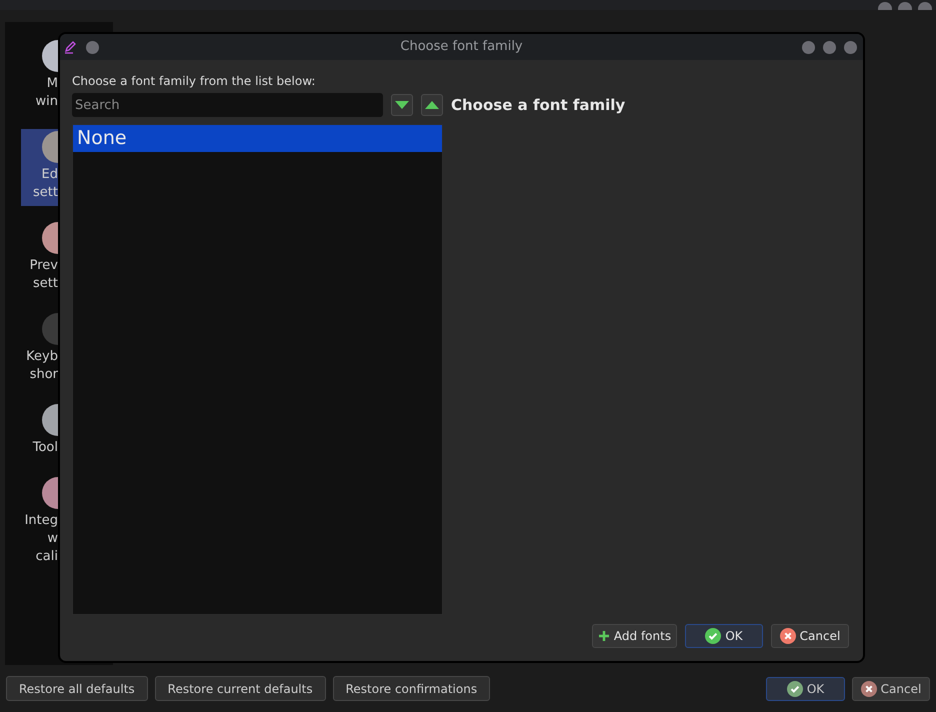 The width and height of the screenshot is (936, 712). Describe the element at coordinates (39, 76) in the screenshot. I see `sidebar-item: M win` at that location.